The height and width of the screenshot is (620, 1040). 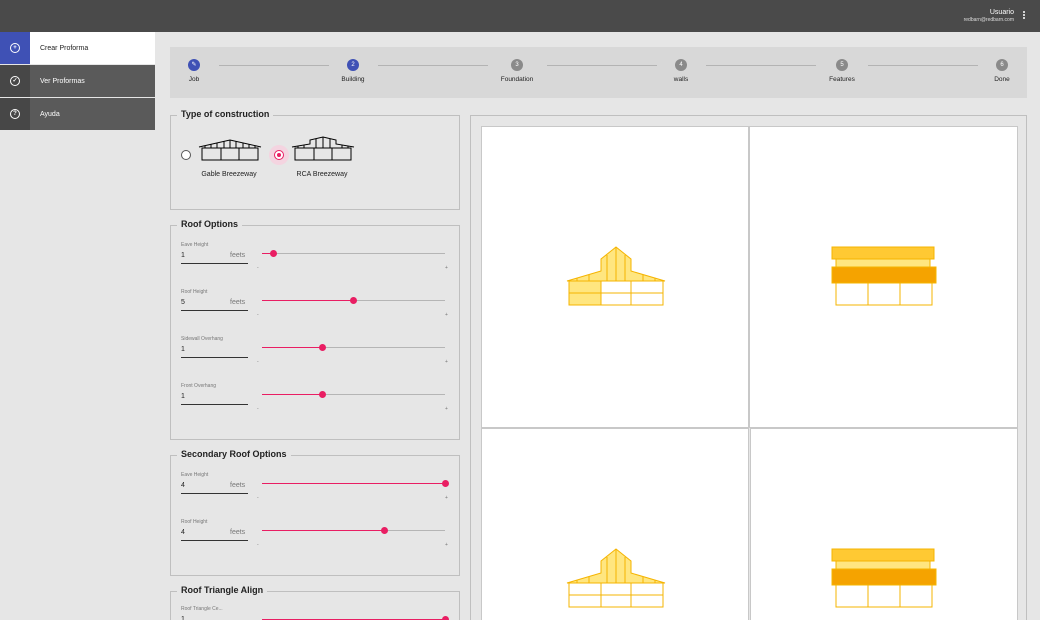 What do you see at coordinates (1024, 16) in the screenshot?
I see `more-vert-icon` at bounding box center [1024, 16].